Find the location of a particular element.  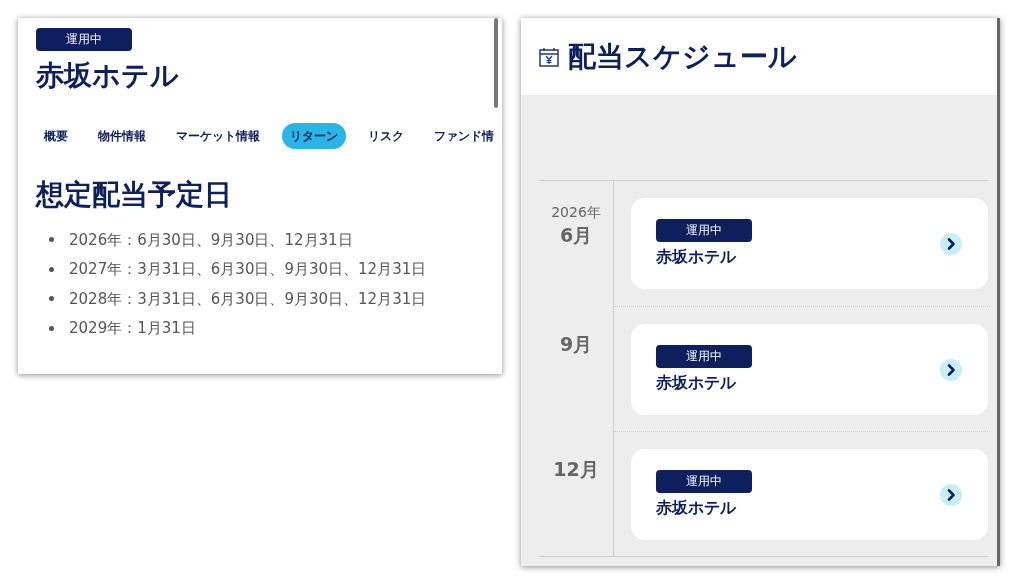

date-list-item: 2029年：1月31日 is located at coordinates (132, 329).